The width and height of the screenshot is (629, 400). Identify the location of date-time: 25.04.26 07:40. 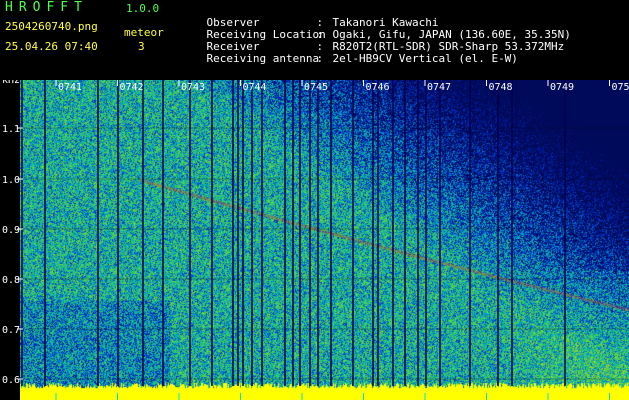
(51, 46).